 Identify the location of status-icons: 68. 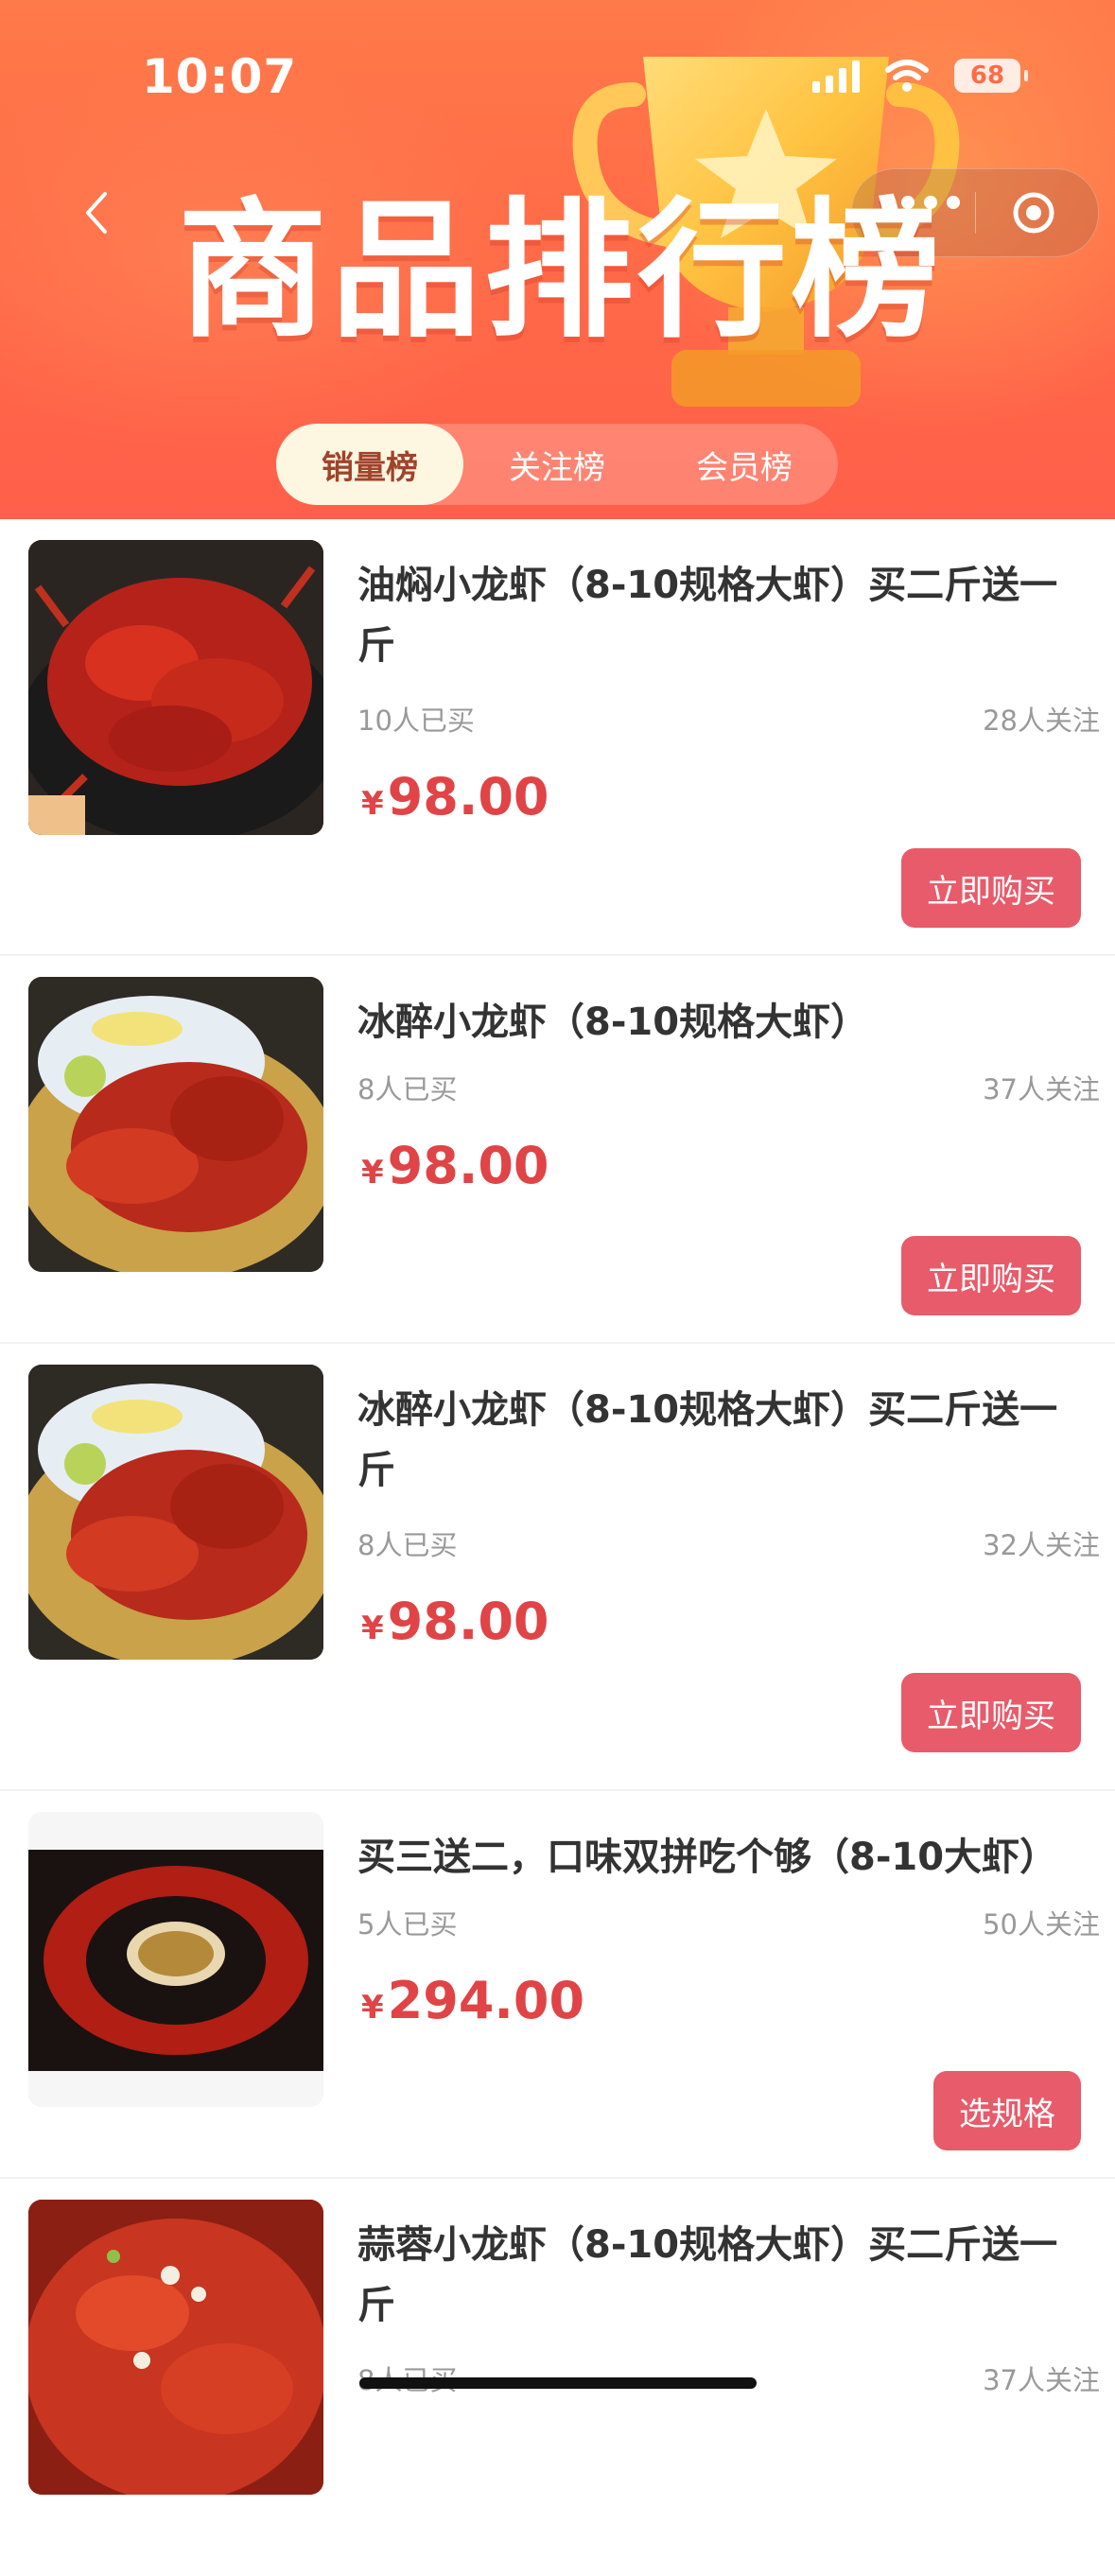
(920, 76).